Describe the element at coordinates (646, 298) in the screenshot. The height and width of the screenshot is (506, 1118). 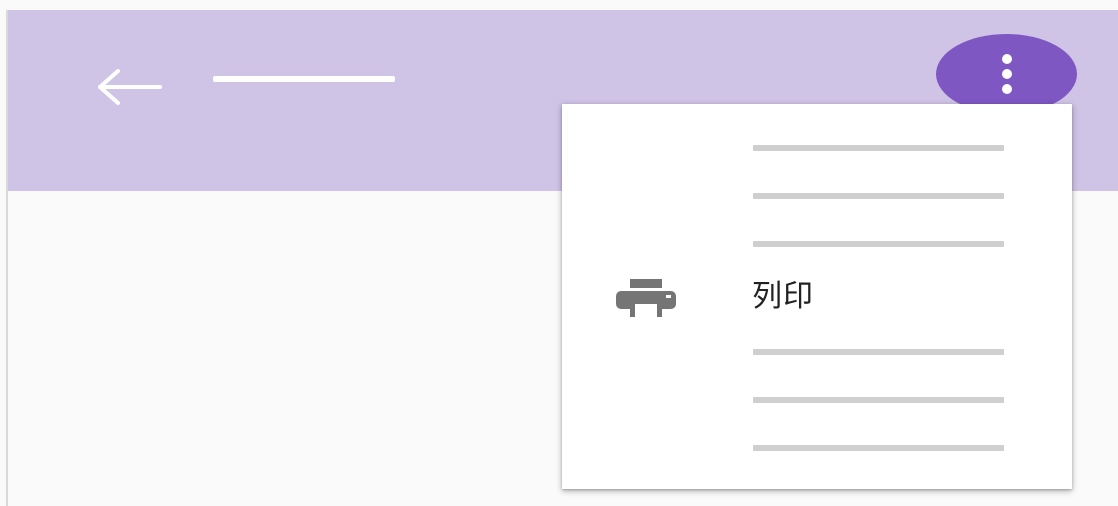
I see `printer-icon` at that location.